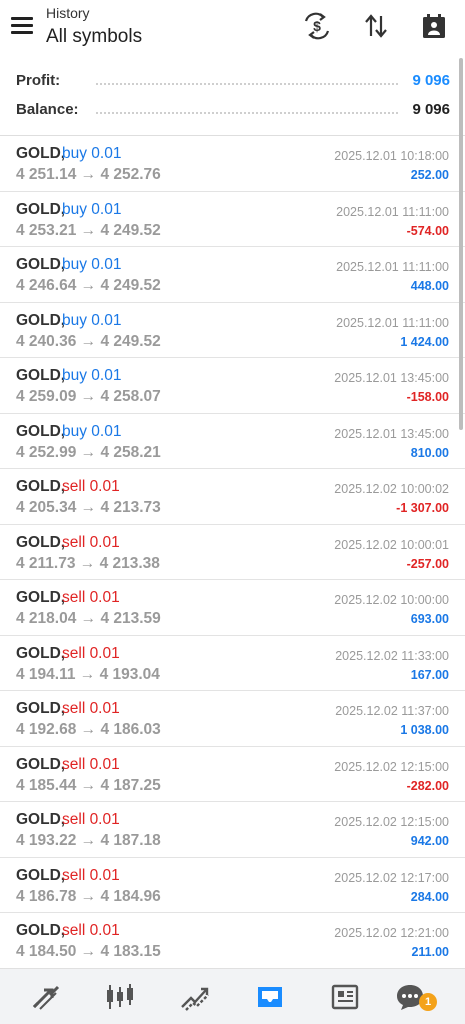 This screenshot has width=465, height=1024. Describe the element at coordinates (68, 13) in the screenshot. I see `page-subtitle: History` at that location.